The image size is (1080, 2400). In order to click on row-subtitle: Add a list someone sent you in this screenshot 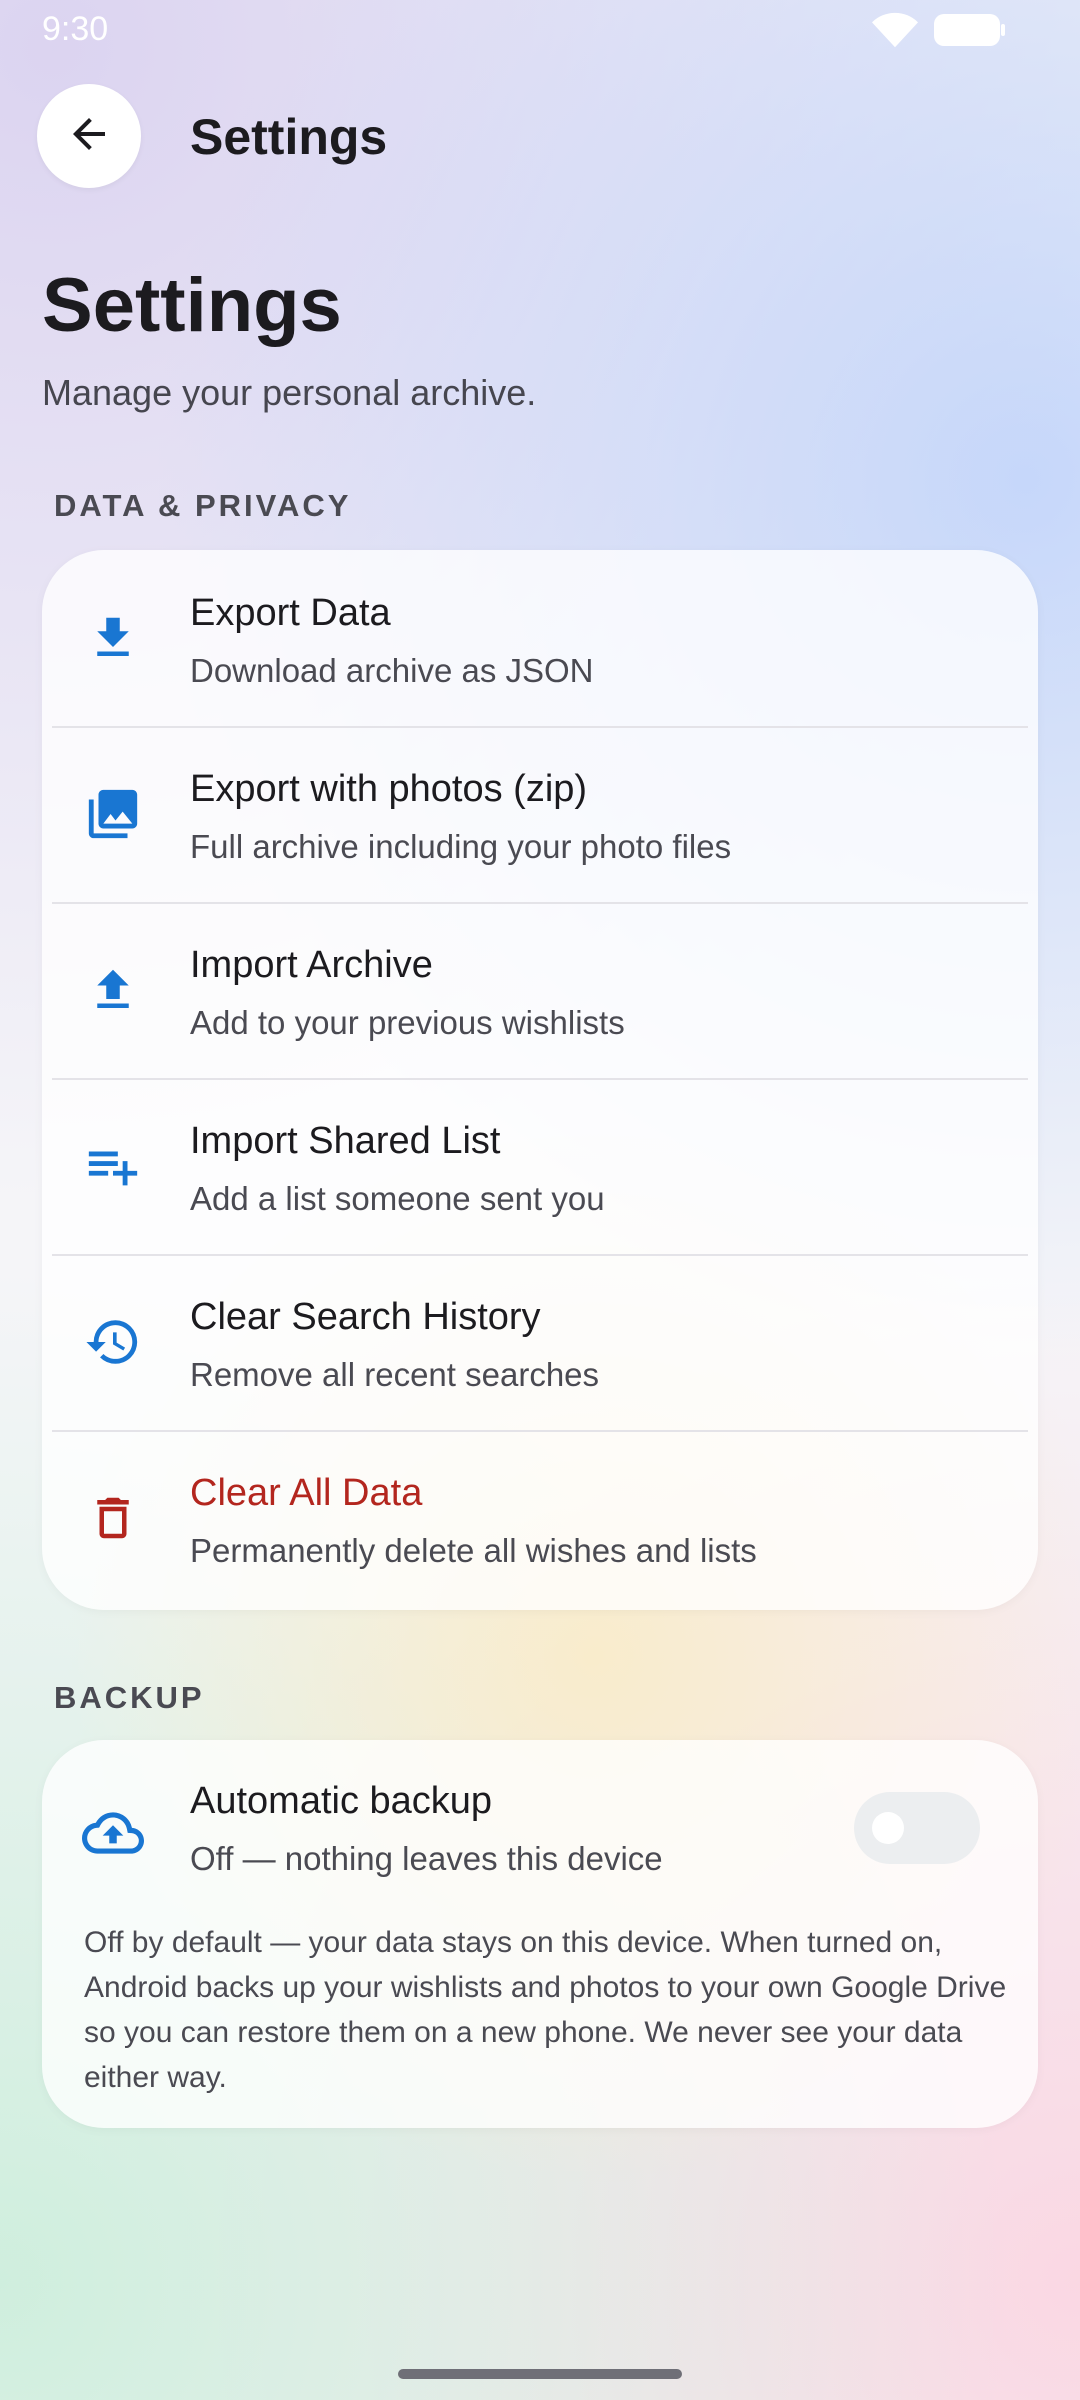, I will do `click(397, 1198)`.